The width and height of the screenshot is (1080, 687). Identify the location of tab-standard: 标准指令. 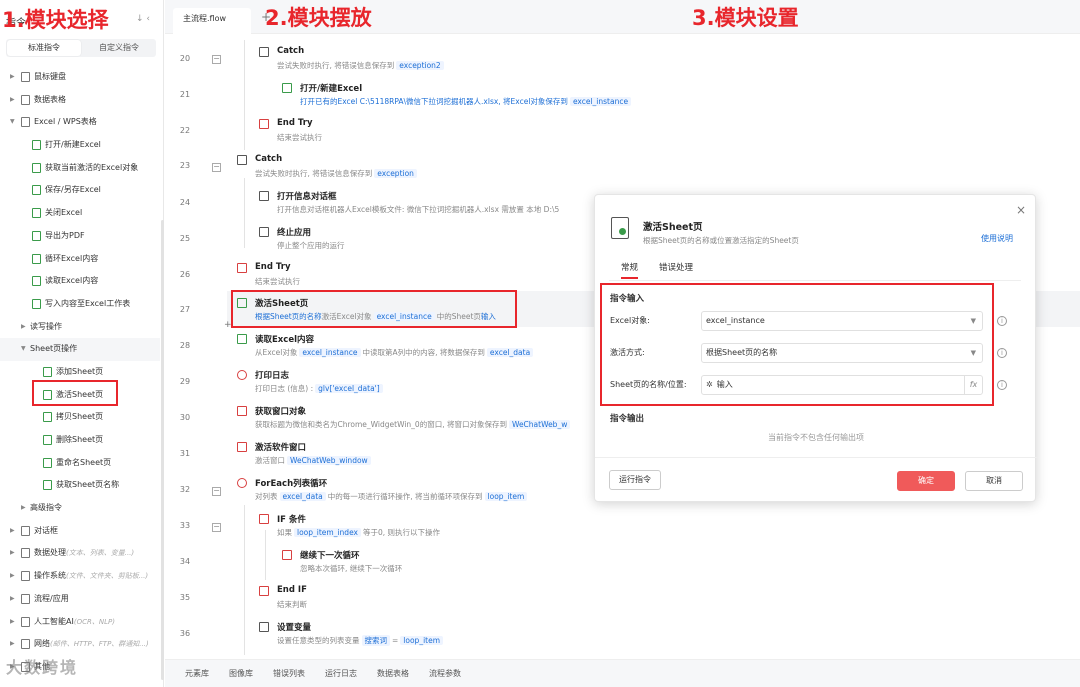
(44, 48).